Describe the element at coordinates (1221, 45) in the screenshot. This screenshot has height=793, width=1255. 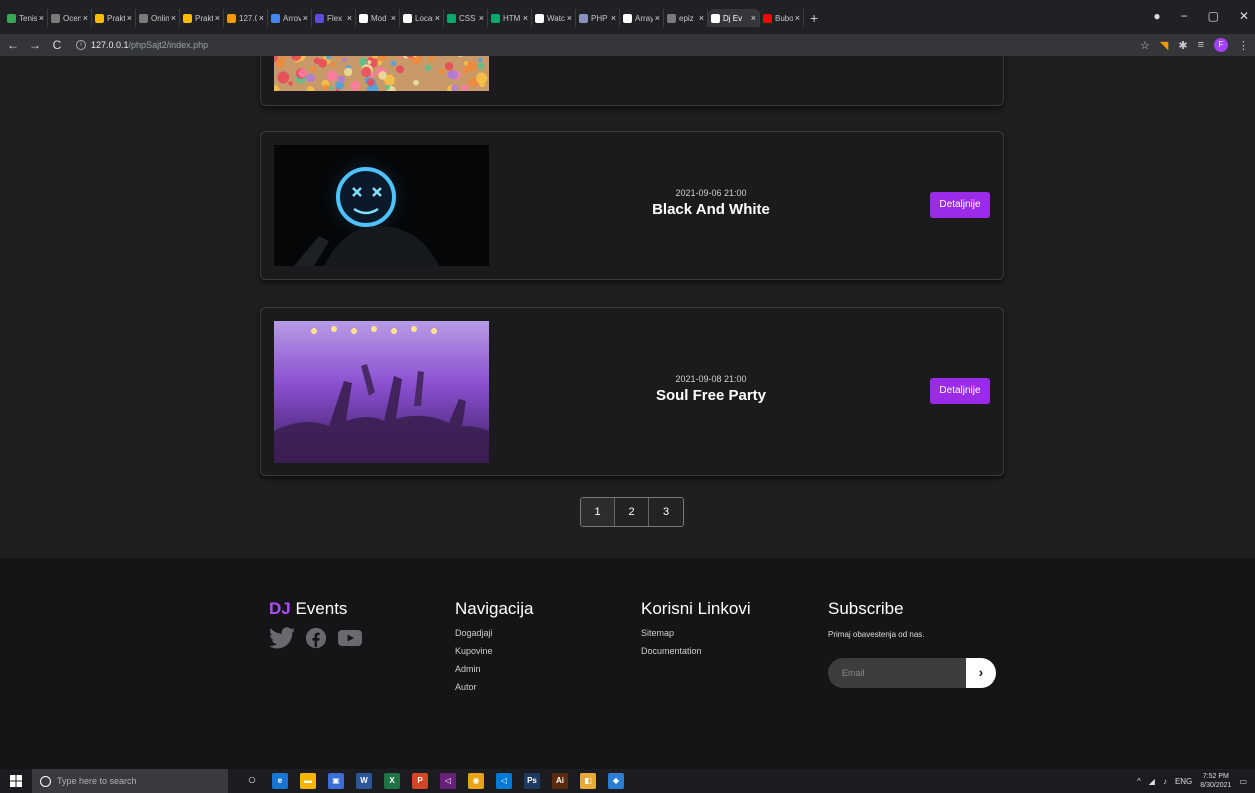
I see `profile-avatar: F` at that location.